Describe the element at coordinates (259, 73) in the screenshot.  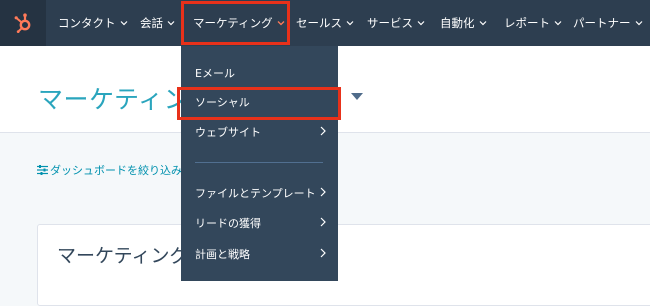
I see `menu-item-email: Eメール` at that location.